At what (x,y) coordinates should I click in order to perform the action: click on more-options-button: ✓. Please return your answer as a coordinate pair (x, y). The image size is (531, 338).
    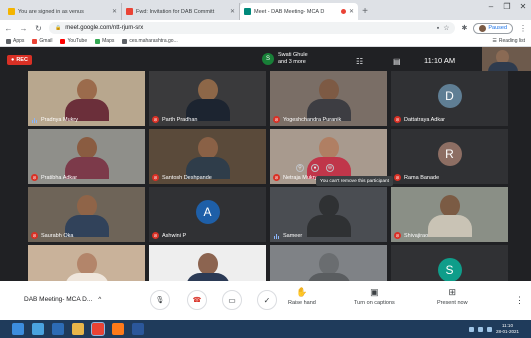
    Looking at the image, I should click on (267, 300).